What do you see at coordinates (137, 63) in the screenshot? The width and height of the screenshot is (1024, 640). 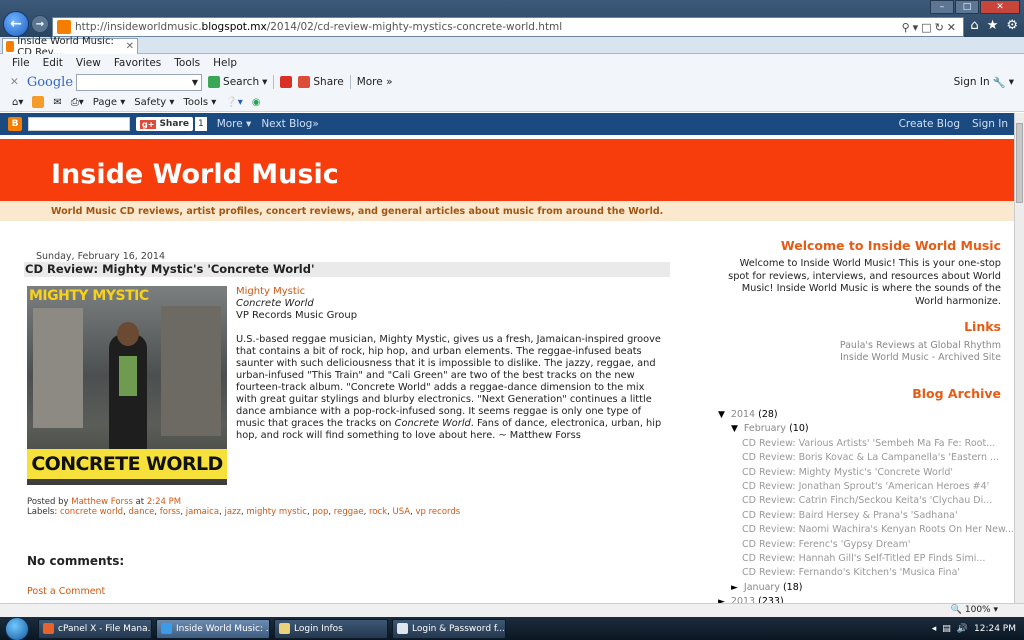 I see `menu-favorites: Favorites` at bounding box center [137, 63].